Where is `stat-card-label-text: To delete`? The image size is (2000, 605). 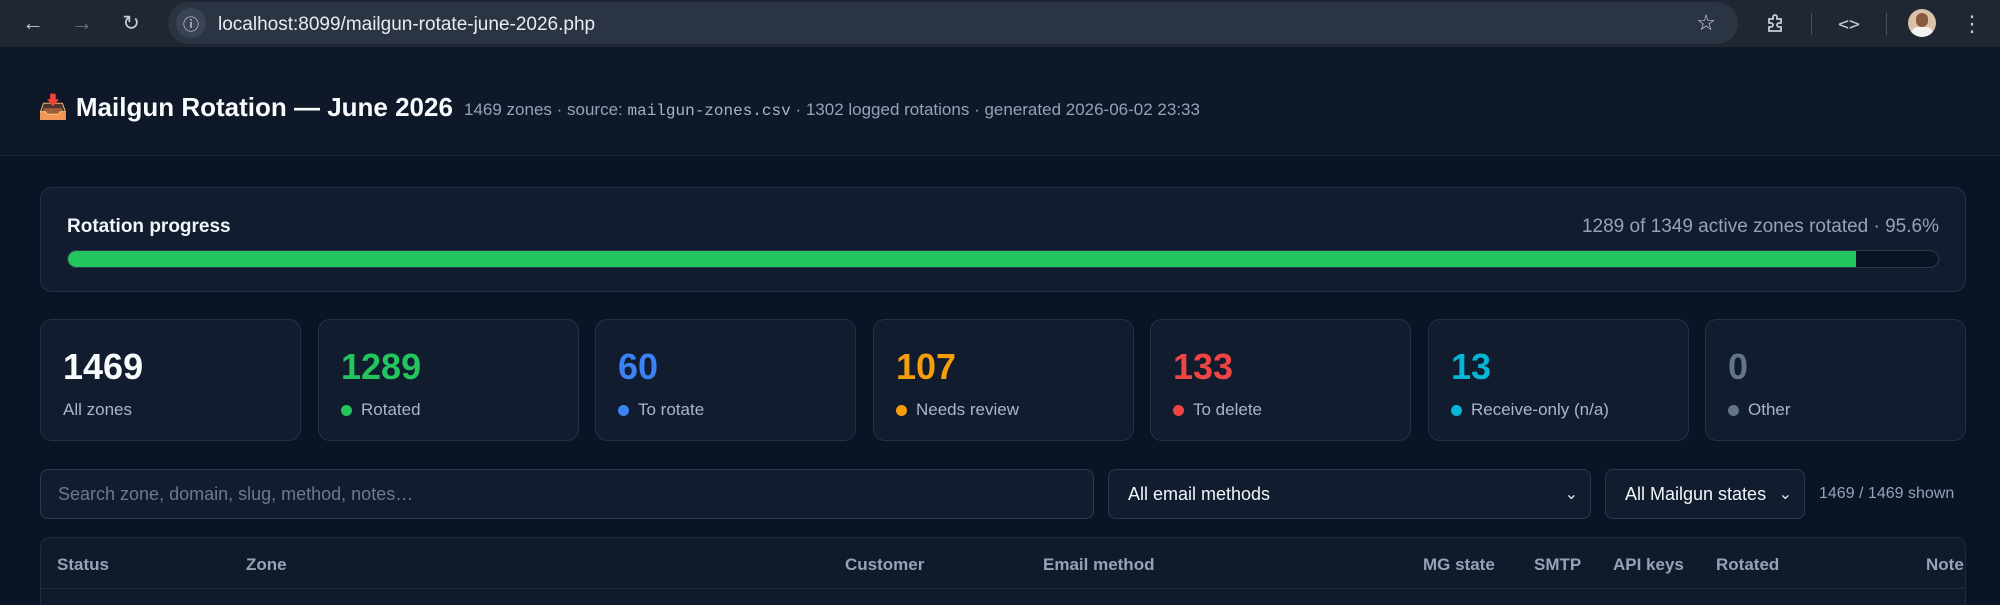
stat-card-label-text: To delete is located at coordinates (1227, 409).